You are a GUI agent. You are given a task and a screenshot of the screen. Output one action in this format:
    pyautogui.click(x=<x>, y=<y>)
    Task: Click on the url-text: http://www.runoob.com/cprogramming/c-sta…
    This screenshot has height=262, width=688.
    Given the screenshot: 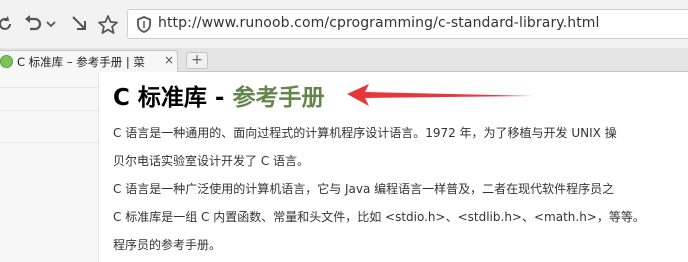 What is the action you would take?
    pyautogui.click(x=379, y=23)
    